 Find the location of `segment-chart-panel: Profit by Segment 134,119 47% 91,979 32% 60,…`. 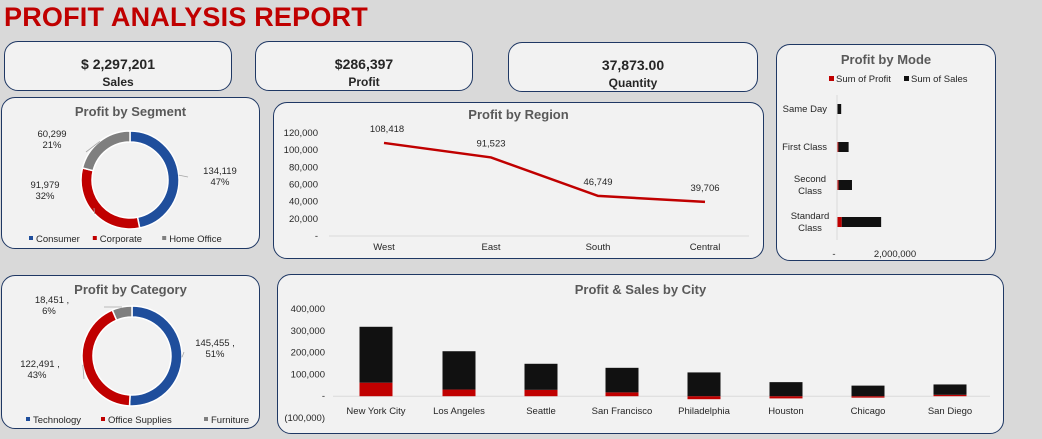

segment-chart-panel: Profit by Segment 134,119 47% 91,979 32% 60,… is located at coordinates (130, 173).